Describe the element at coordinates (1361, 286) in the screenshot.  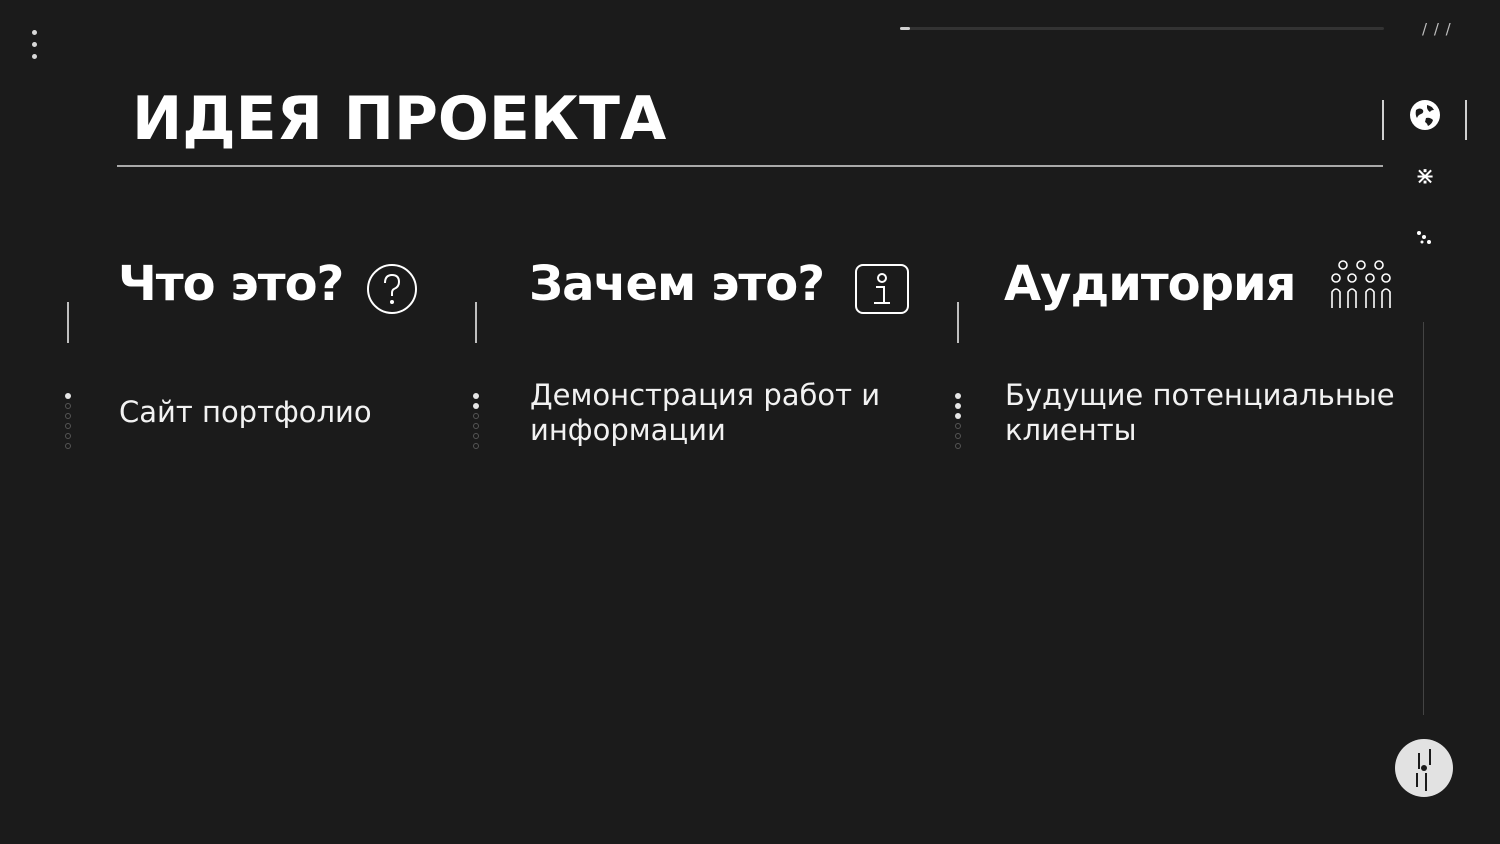
I see `people-group-icon` at that location.